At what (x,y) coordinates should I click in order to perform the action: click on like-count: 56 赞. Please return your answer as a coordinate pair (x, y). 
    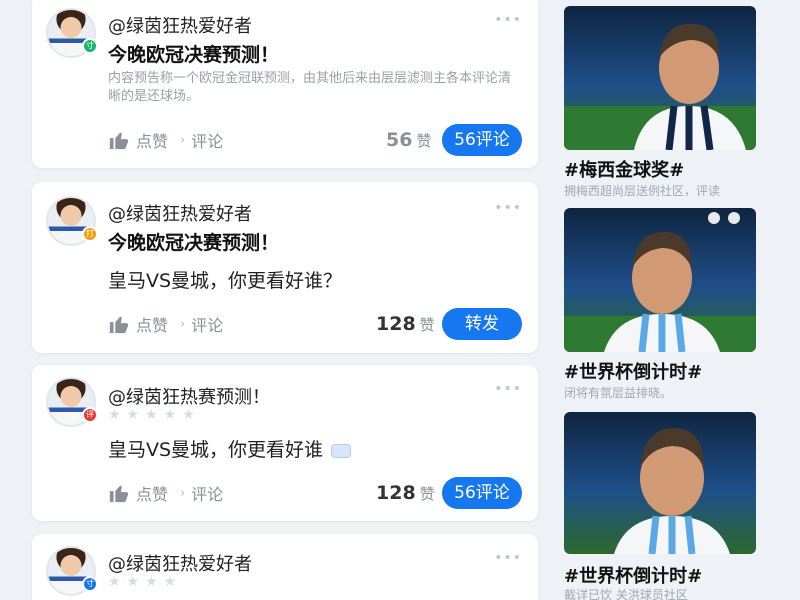
    Looking at the image, I should click on (408, 140).